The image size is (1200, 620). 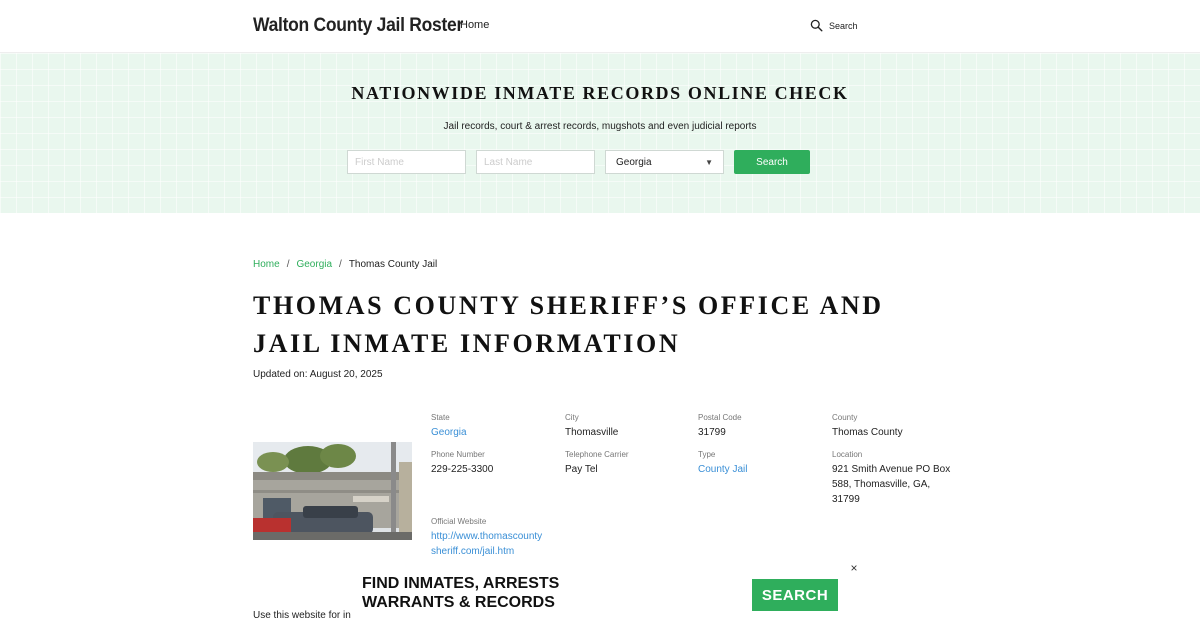 What do you see at coordinates (462, 469) in the screenshot?
I see `info-value: 229-225-3300` at bounding box center [462, 469].